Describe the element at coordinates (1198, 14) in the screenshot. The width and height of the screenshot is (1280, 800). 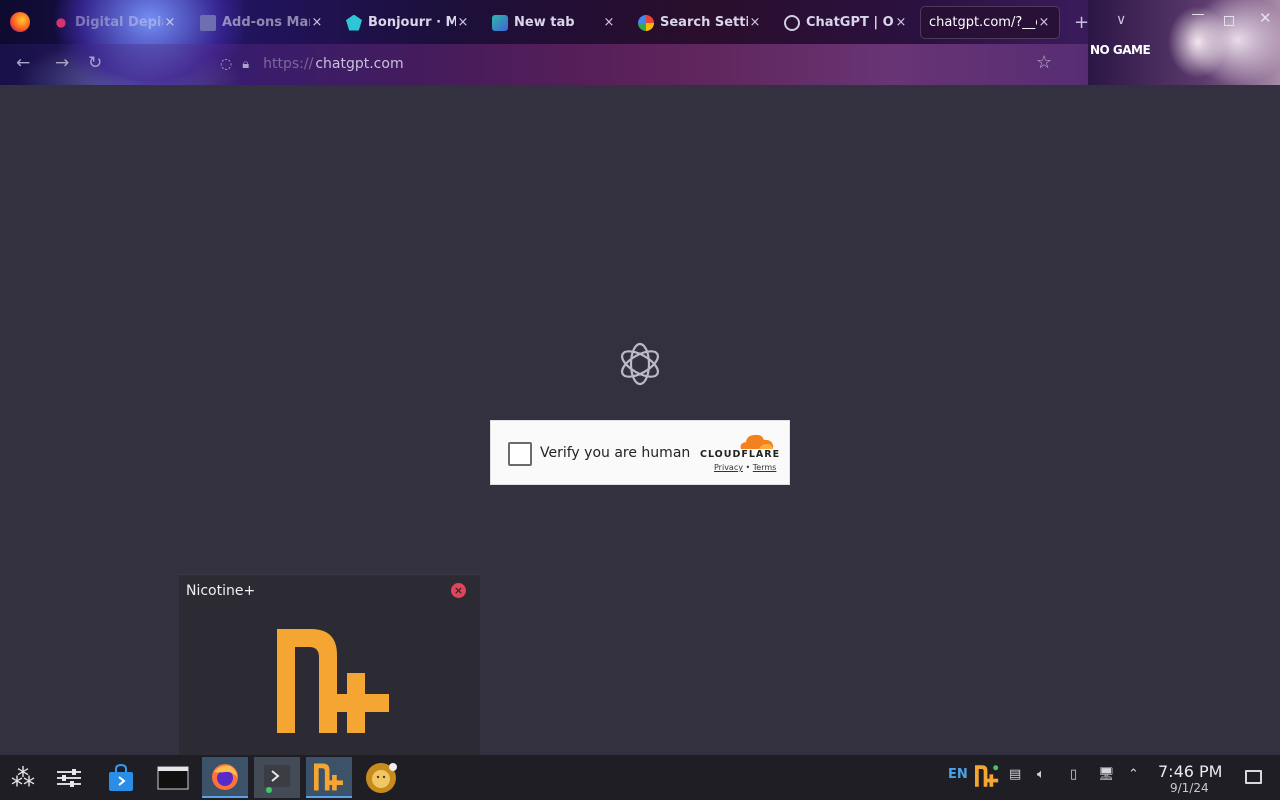
I see `minimize-button` at that location.